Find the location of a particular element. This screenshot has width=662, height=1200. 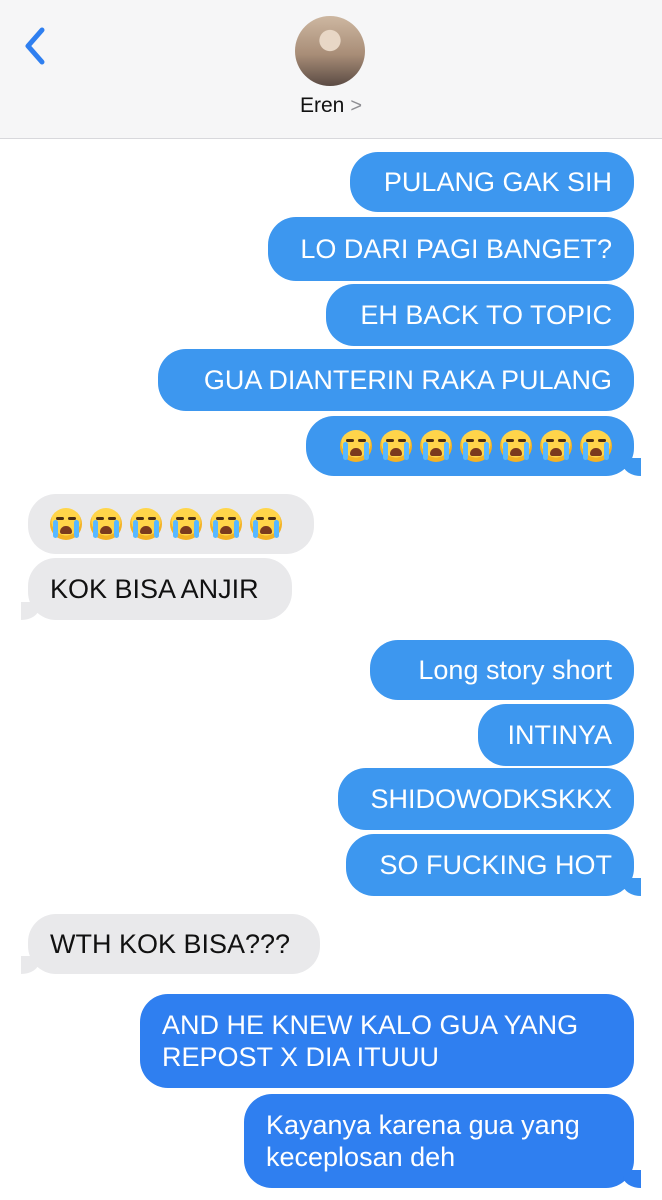

message-bubble: KOK BISA ANJIR is located at coordinates (156, 589).